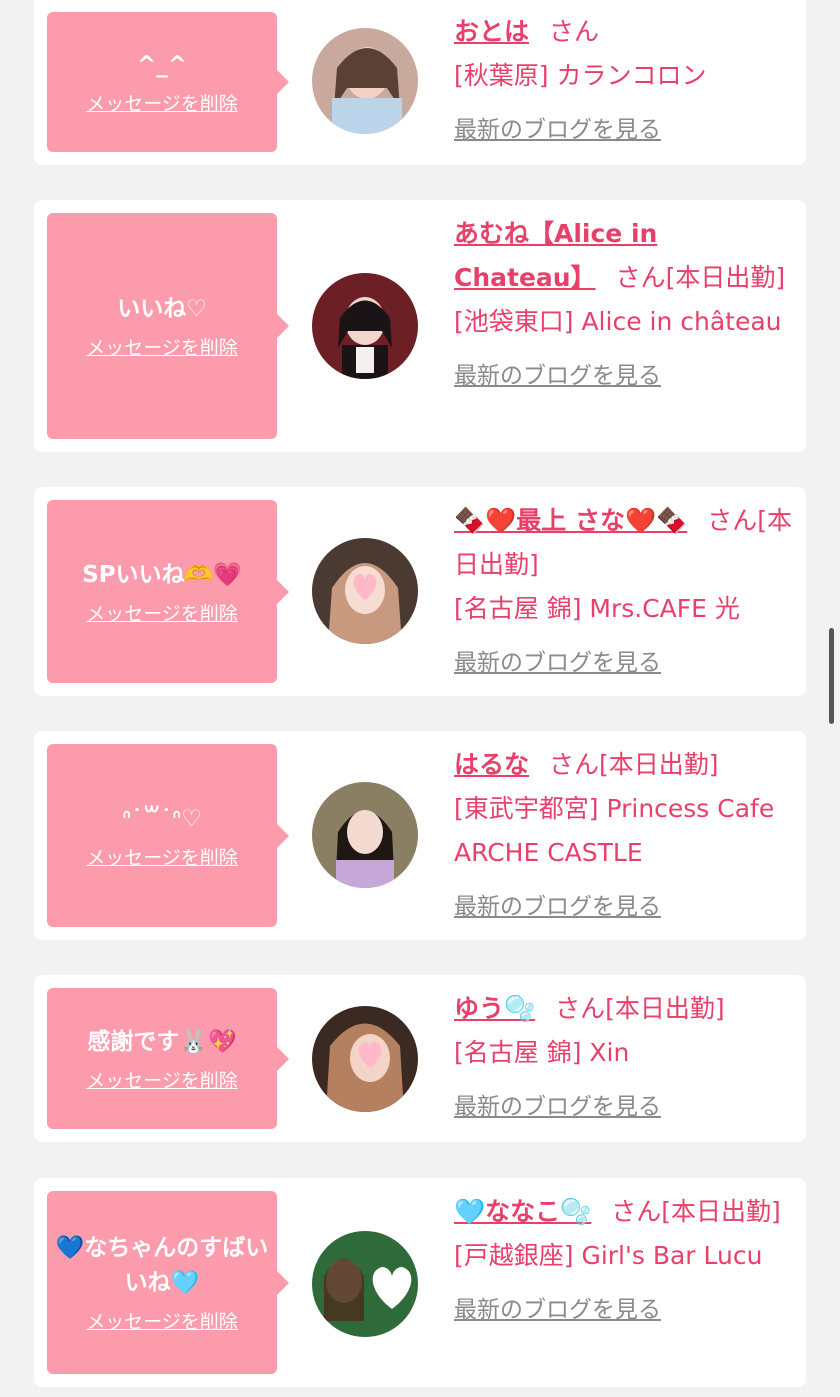  I want to click on message-bubble: ^_^ メッセージを削除, so click(168, 82).